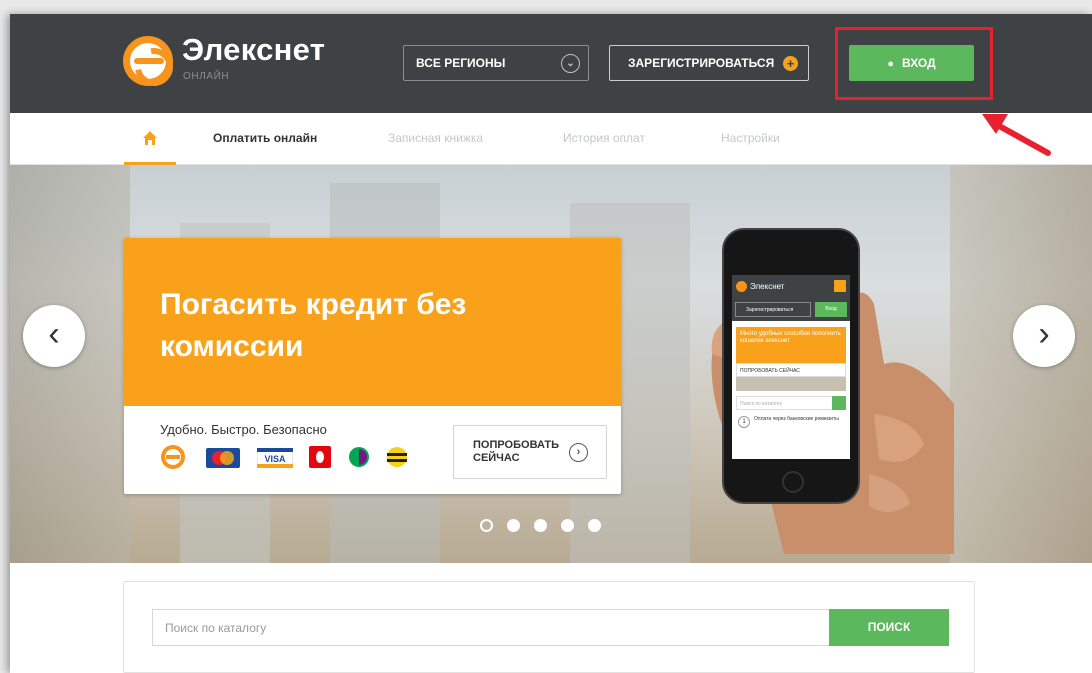  Describe the element at coordinates (761, 404) in the screenshot. I see `phone-search-placeholder: Поиск по каталогу` at that location.